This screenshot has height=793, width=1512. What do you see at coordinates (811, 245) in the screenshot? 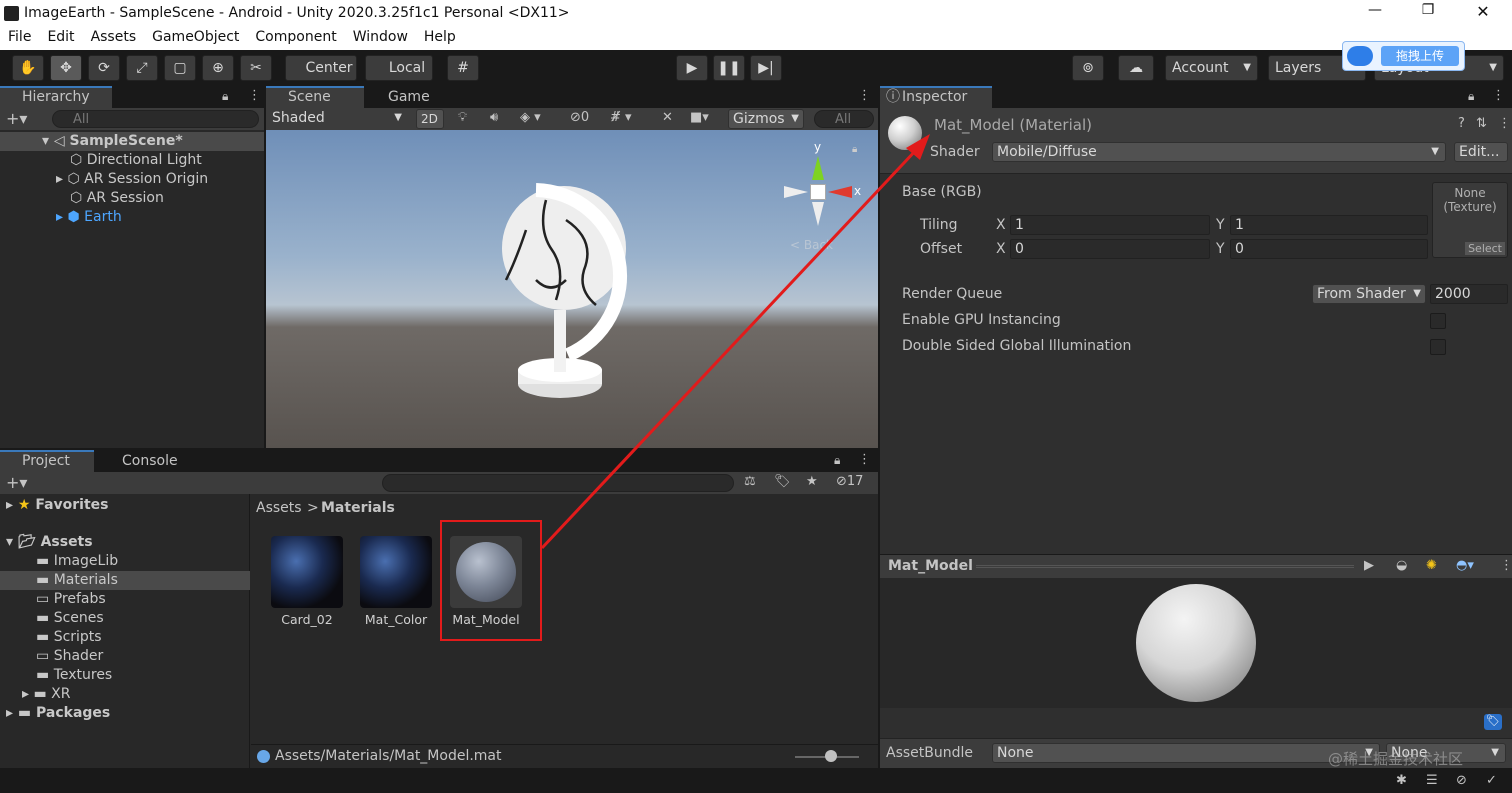
I see `view-label: < Back` at bounding box center [811, 245].